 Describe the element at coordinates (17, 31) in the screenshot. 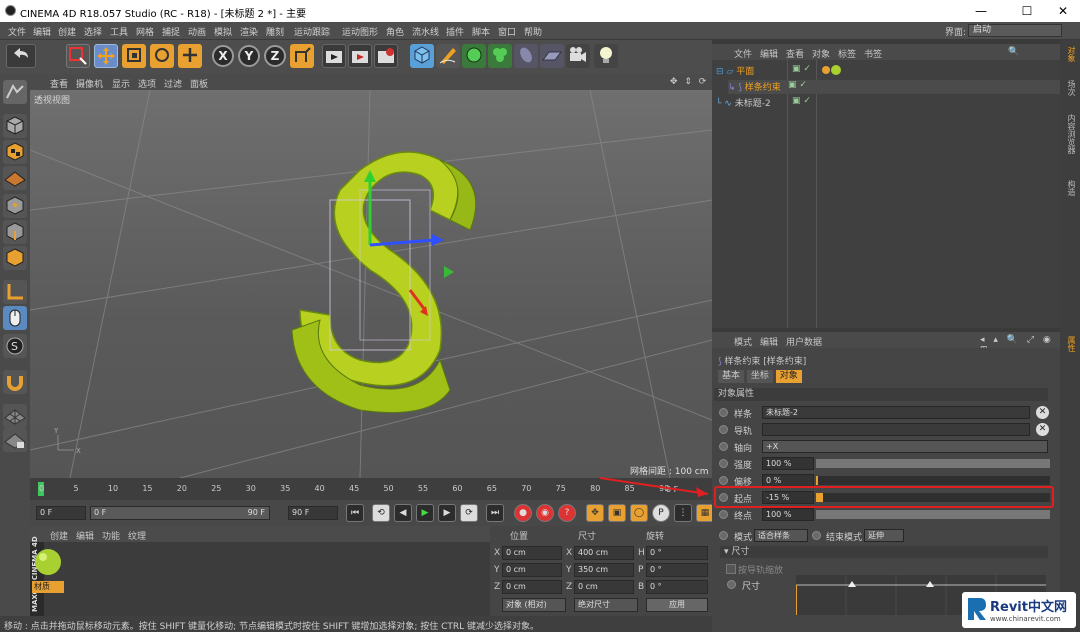

I see `menu-file: 文件` at that location.